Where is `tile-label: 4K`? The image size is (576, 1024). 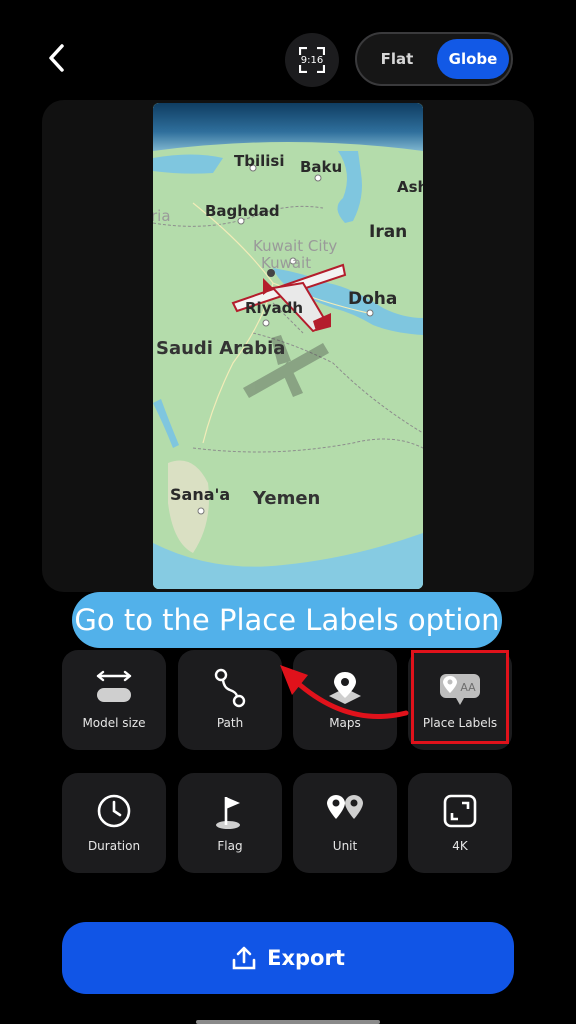 tile-label: 4K is located at coordinates (460, 846).